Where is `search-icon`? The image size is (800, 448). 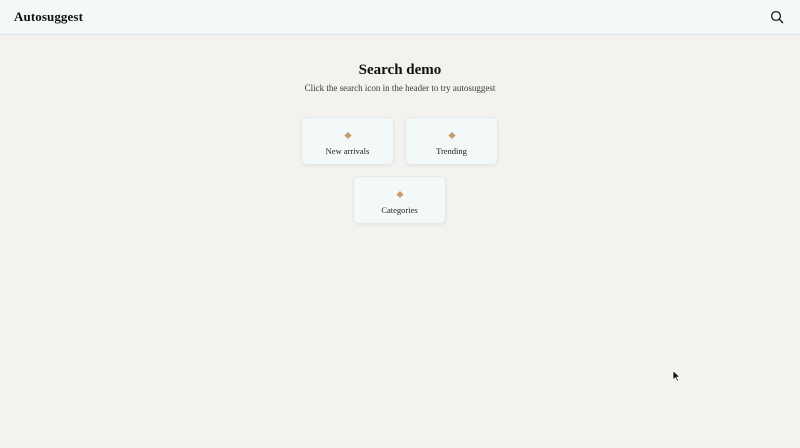
search-icon is located at coordinates (777, 17).